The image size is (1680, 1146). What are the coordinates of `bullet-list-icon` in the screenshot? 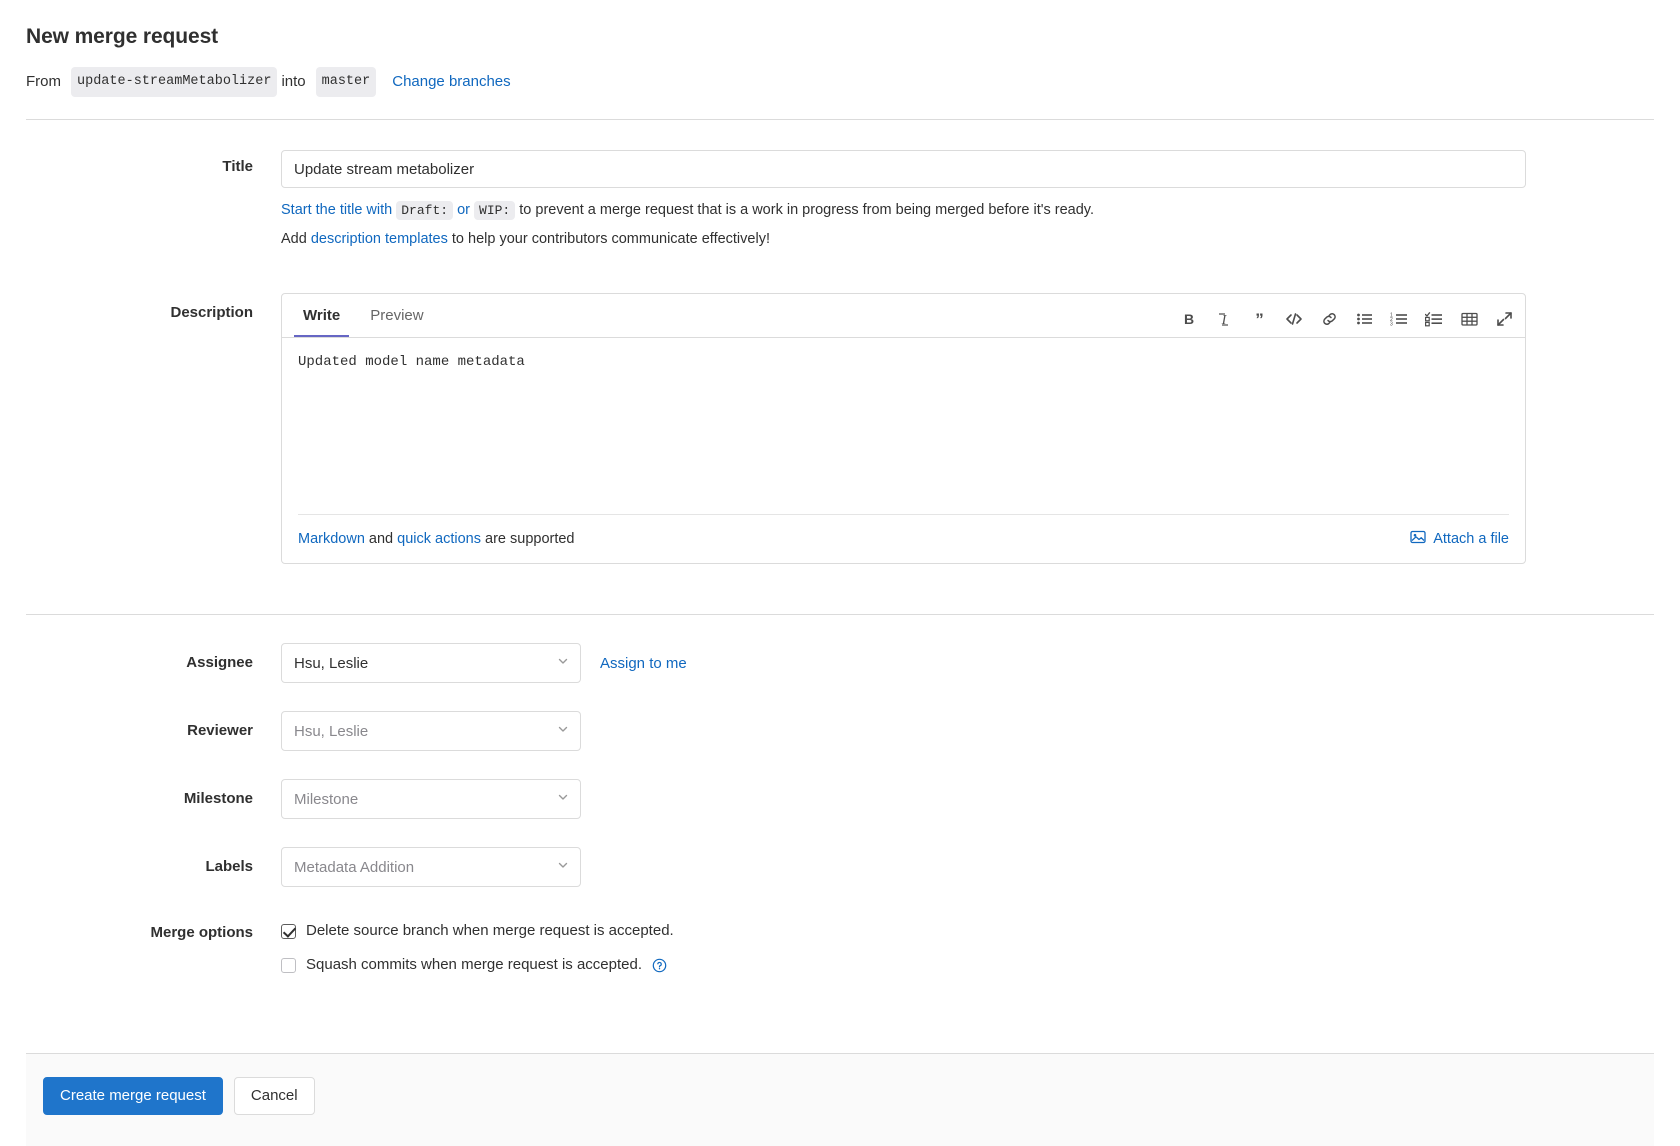 It's located at (1364, 319).